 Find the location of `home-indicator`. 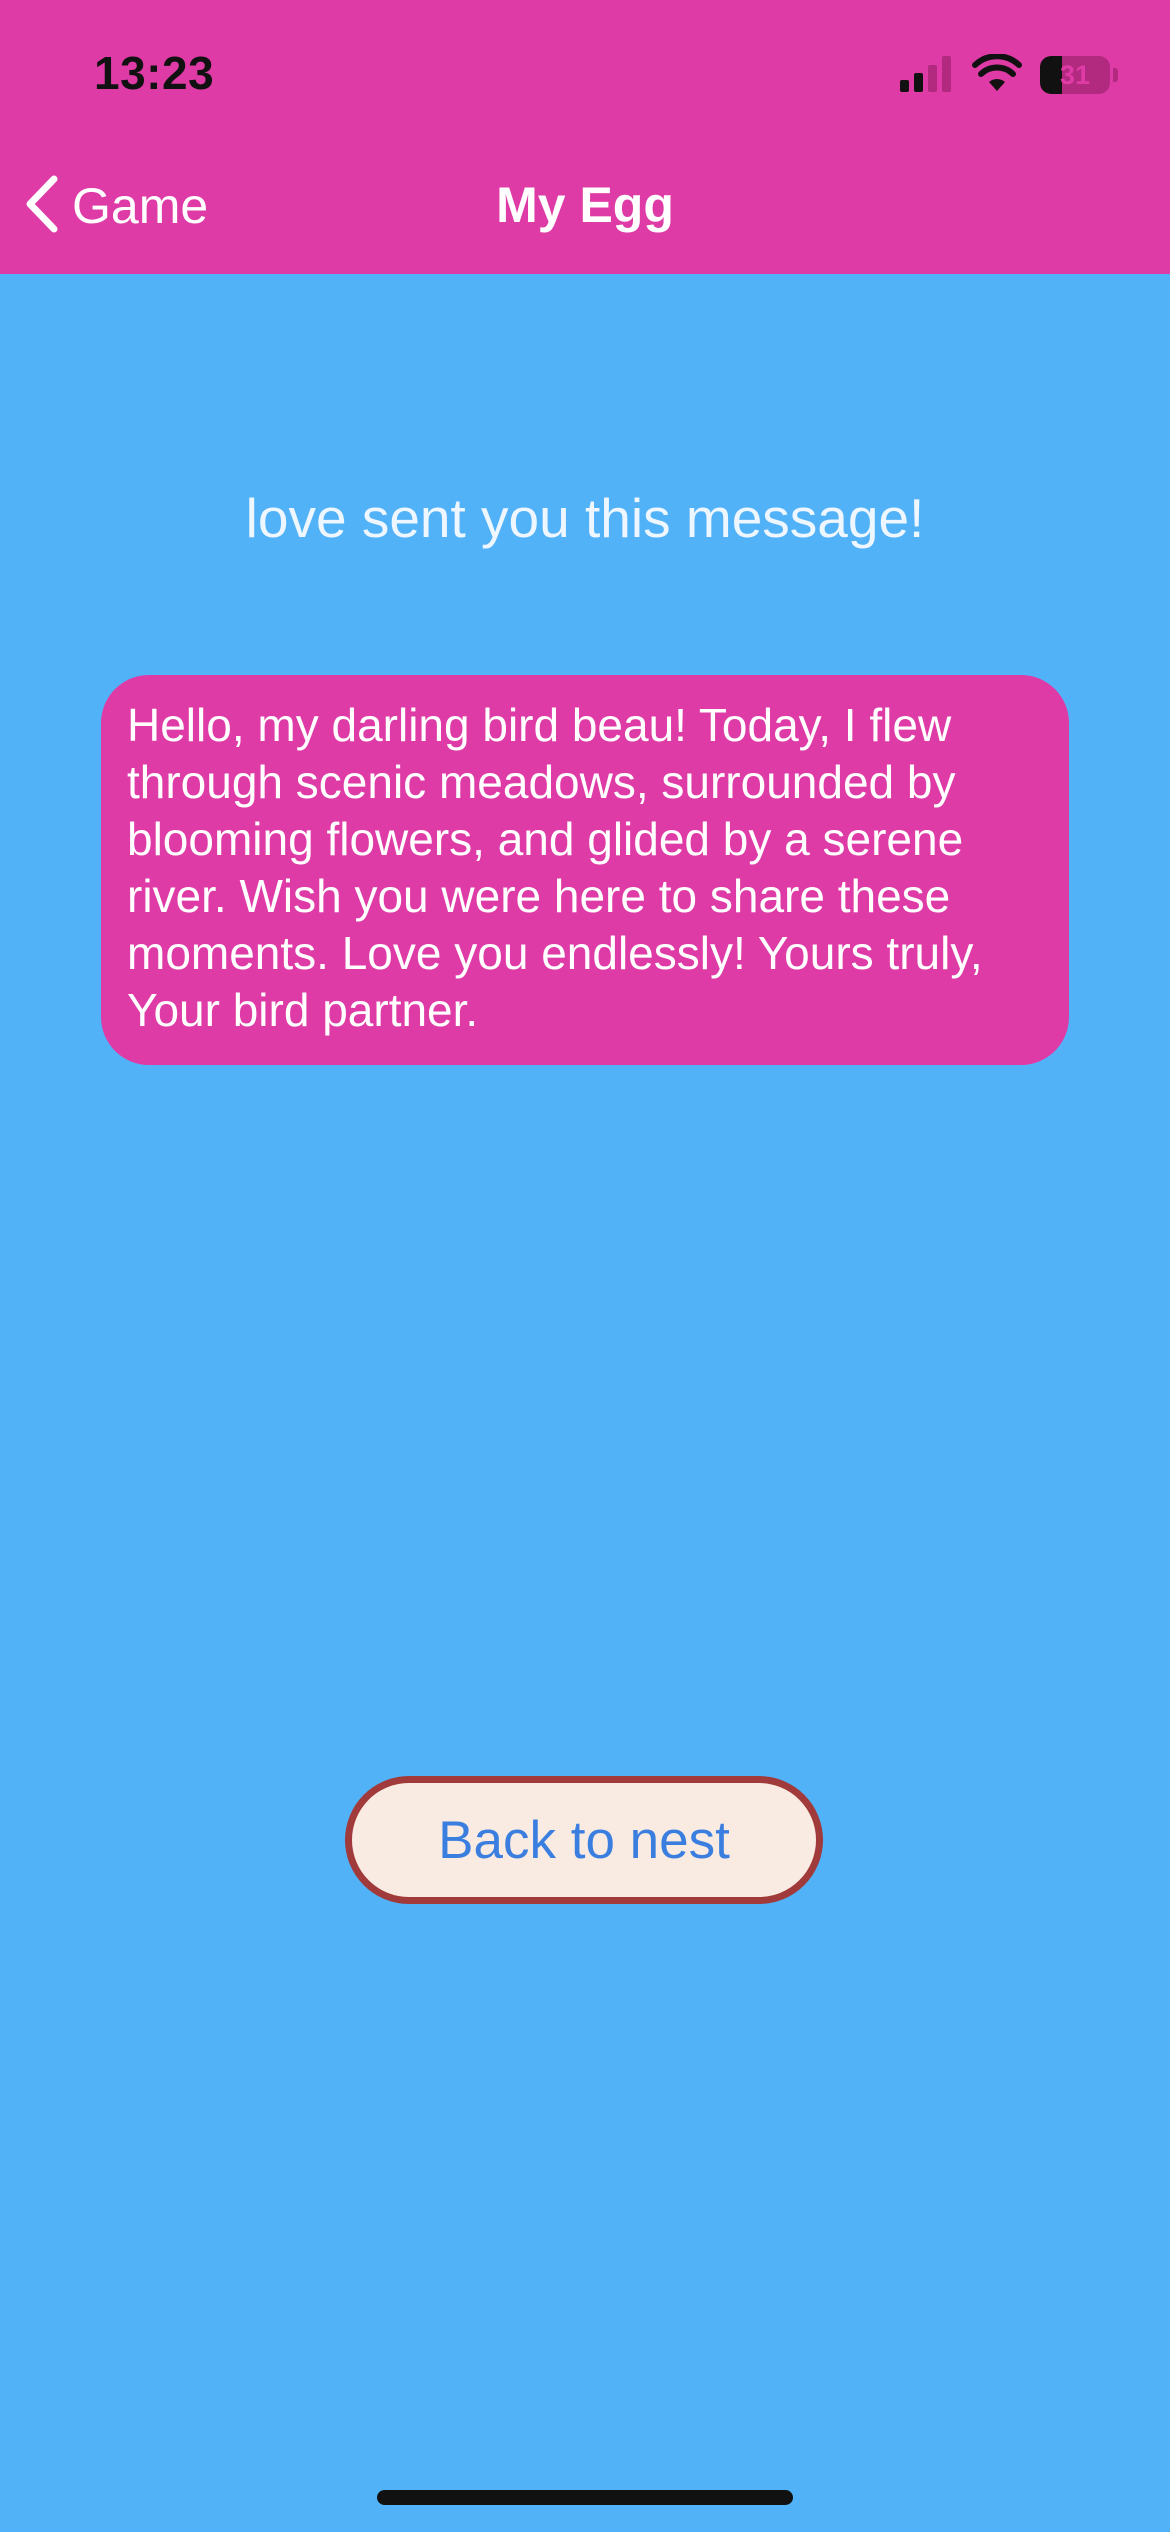

home-indicator is located at coordinates (585, 2497).